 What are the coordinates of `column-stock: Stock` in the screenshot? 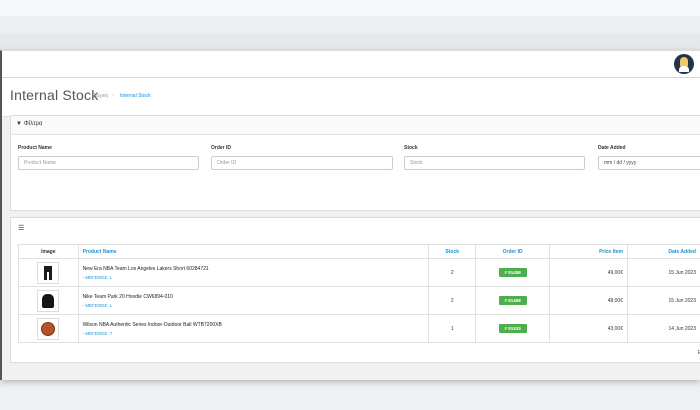 It's located at (452, 251).